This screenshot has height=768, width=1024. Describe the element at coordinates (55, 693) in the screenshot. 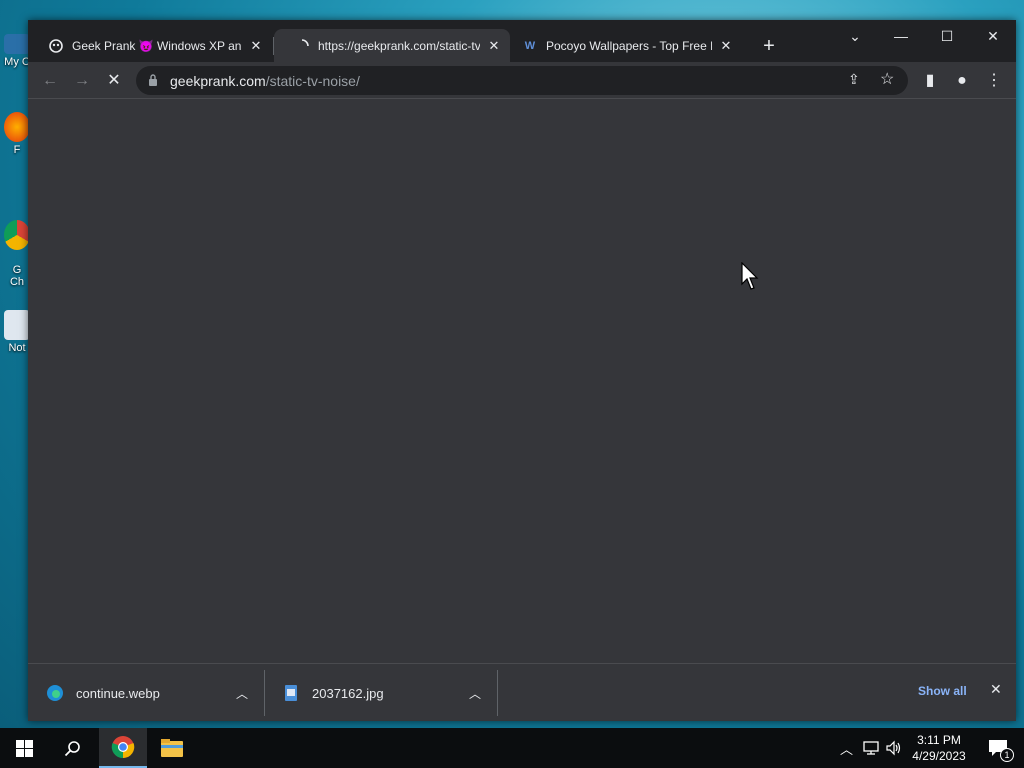

I see `edge-icon` at that location.